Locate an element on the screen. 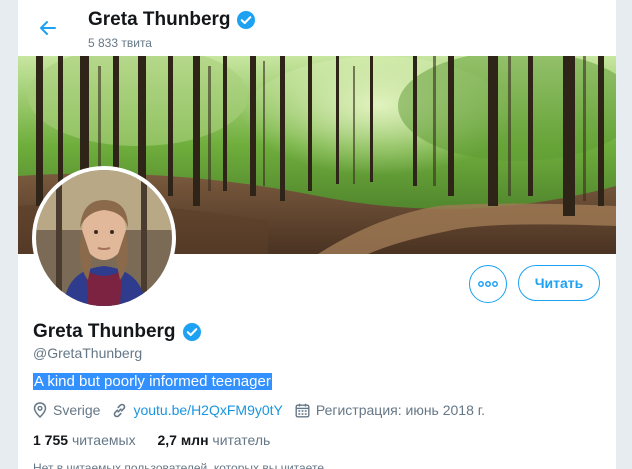 This screenshot has height=469, width=632. website-link: youtu.be/H2QxFM9y0tY is located at coordinates (207, 410).